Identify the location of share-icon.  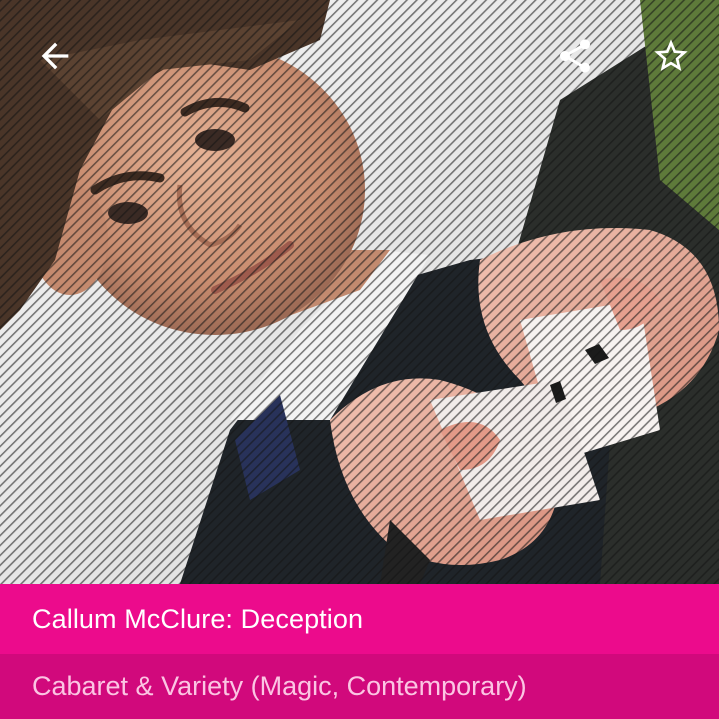
(575, 56).